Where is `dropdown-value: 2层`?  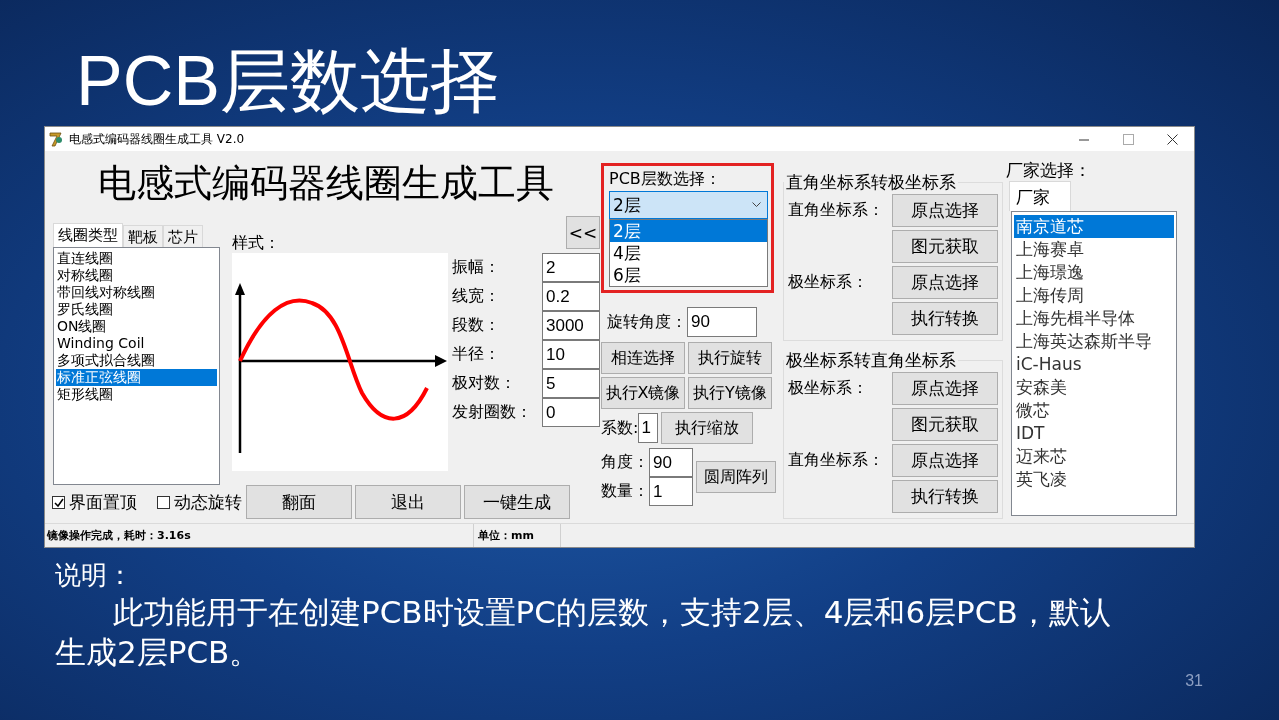
dropdown-value: 2层 is located at coordinates (627, 205).